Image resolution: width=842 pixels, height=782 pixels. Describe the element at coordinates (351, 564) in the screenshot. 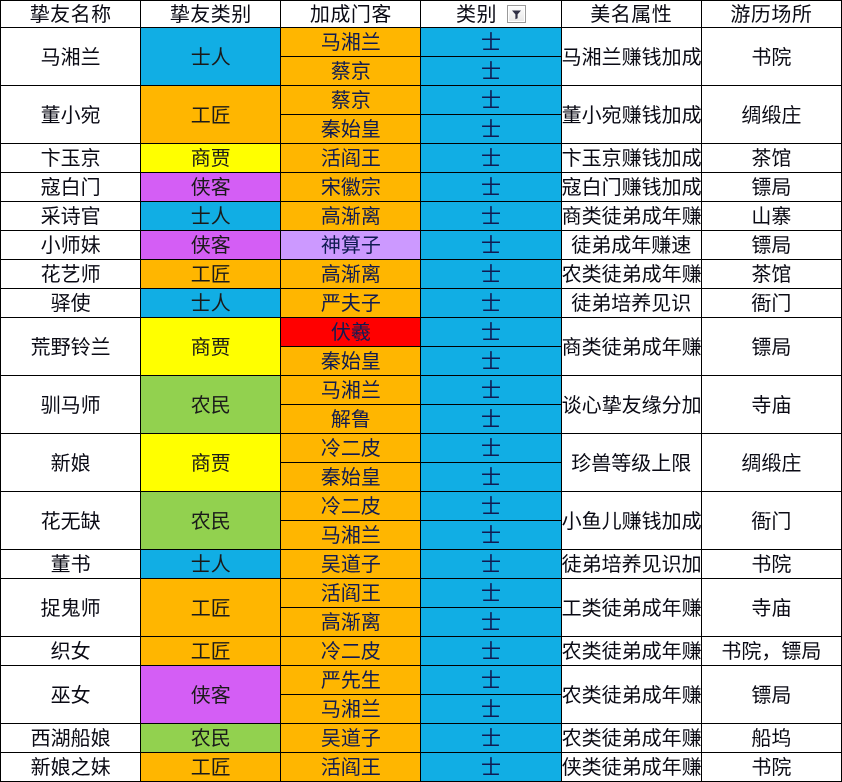

I see `cell-retainer: 吴道子` at that location.